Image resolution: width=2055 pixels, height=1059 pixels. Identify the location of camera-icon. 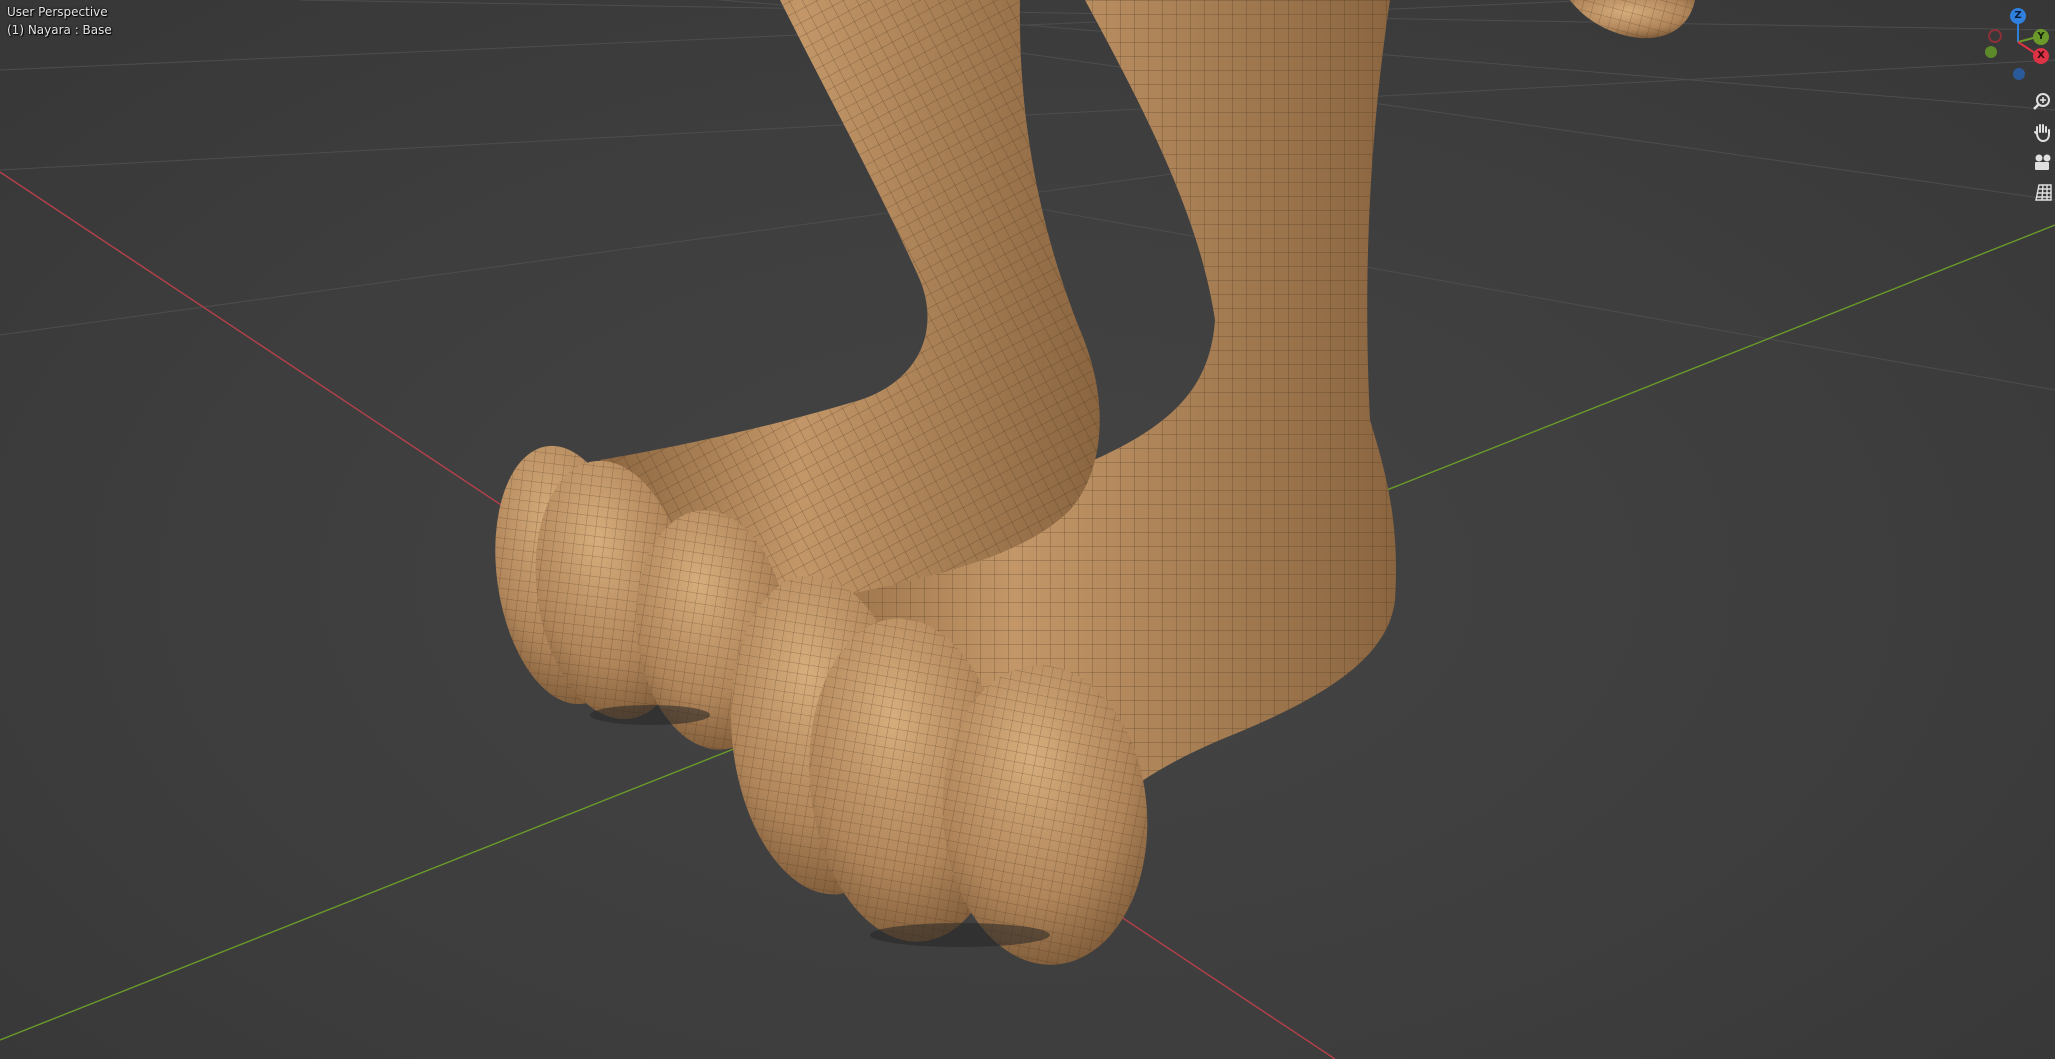
(2043, 162).